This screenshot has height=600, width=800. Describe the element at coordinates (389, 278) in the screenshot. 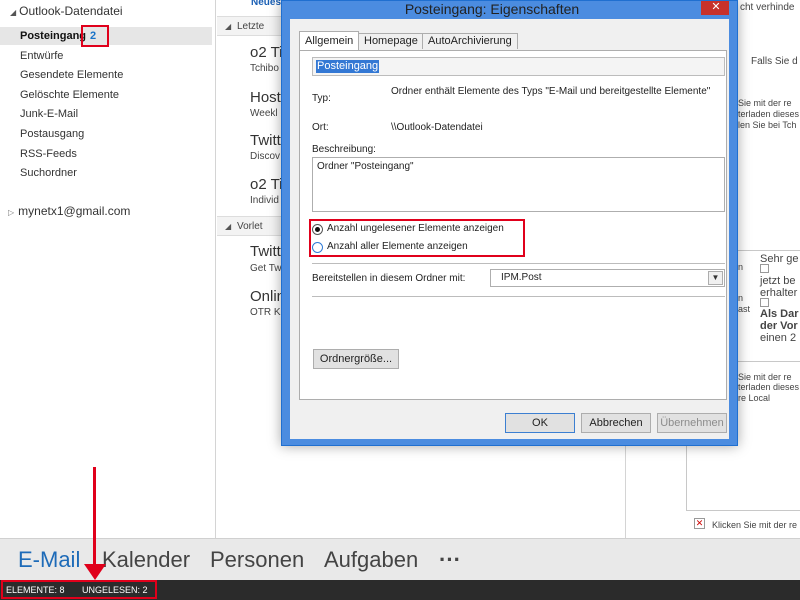

I see `post-form-label: Bereitstellen in diesem Ordner mit:` at that location.